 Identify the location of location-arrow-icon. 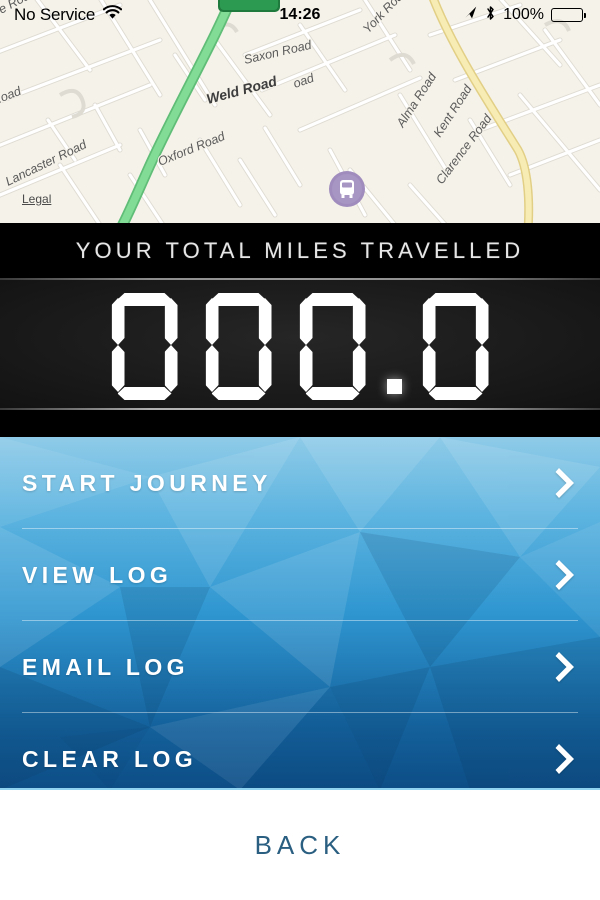
(470, 15).